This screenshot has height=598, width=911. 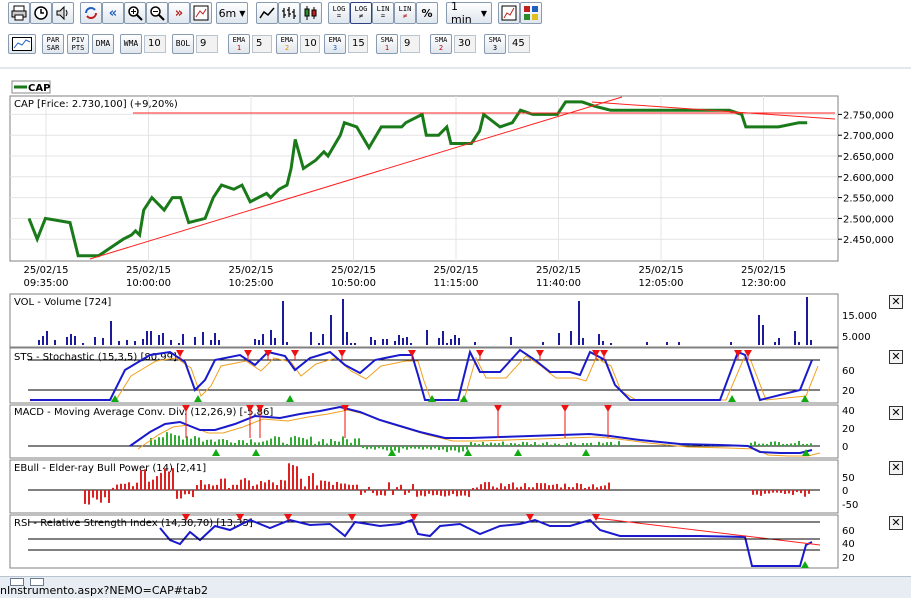 I want to click on zoom-out-icon, so click(x=157, y=13).